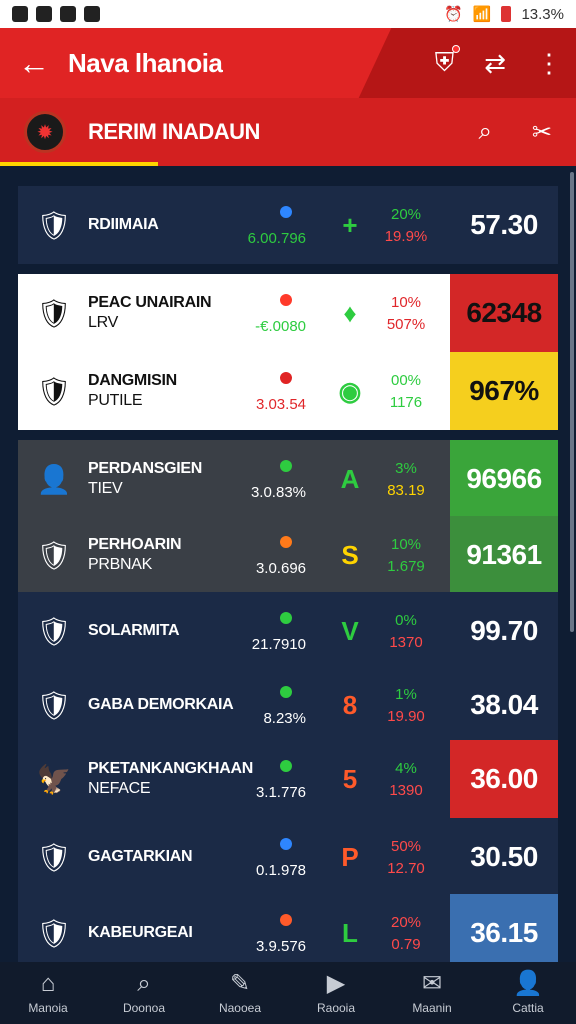  I want to click on score-value: 36.00, so click(504, 779).